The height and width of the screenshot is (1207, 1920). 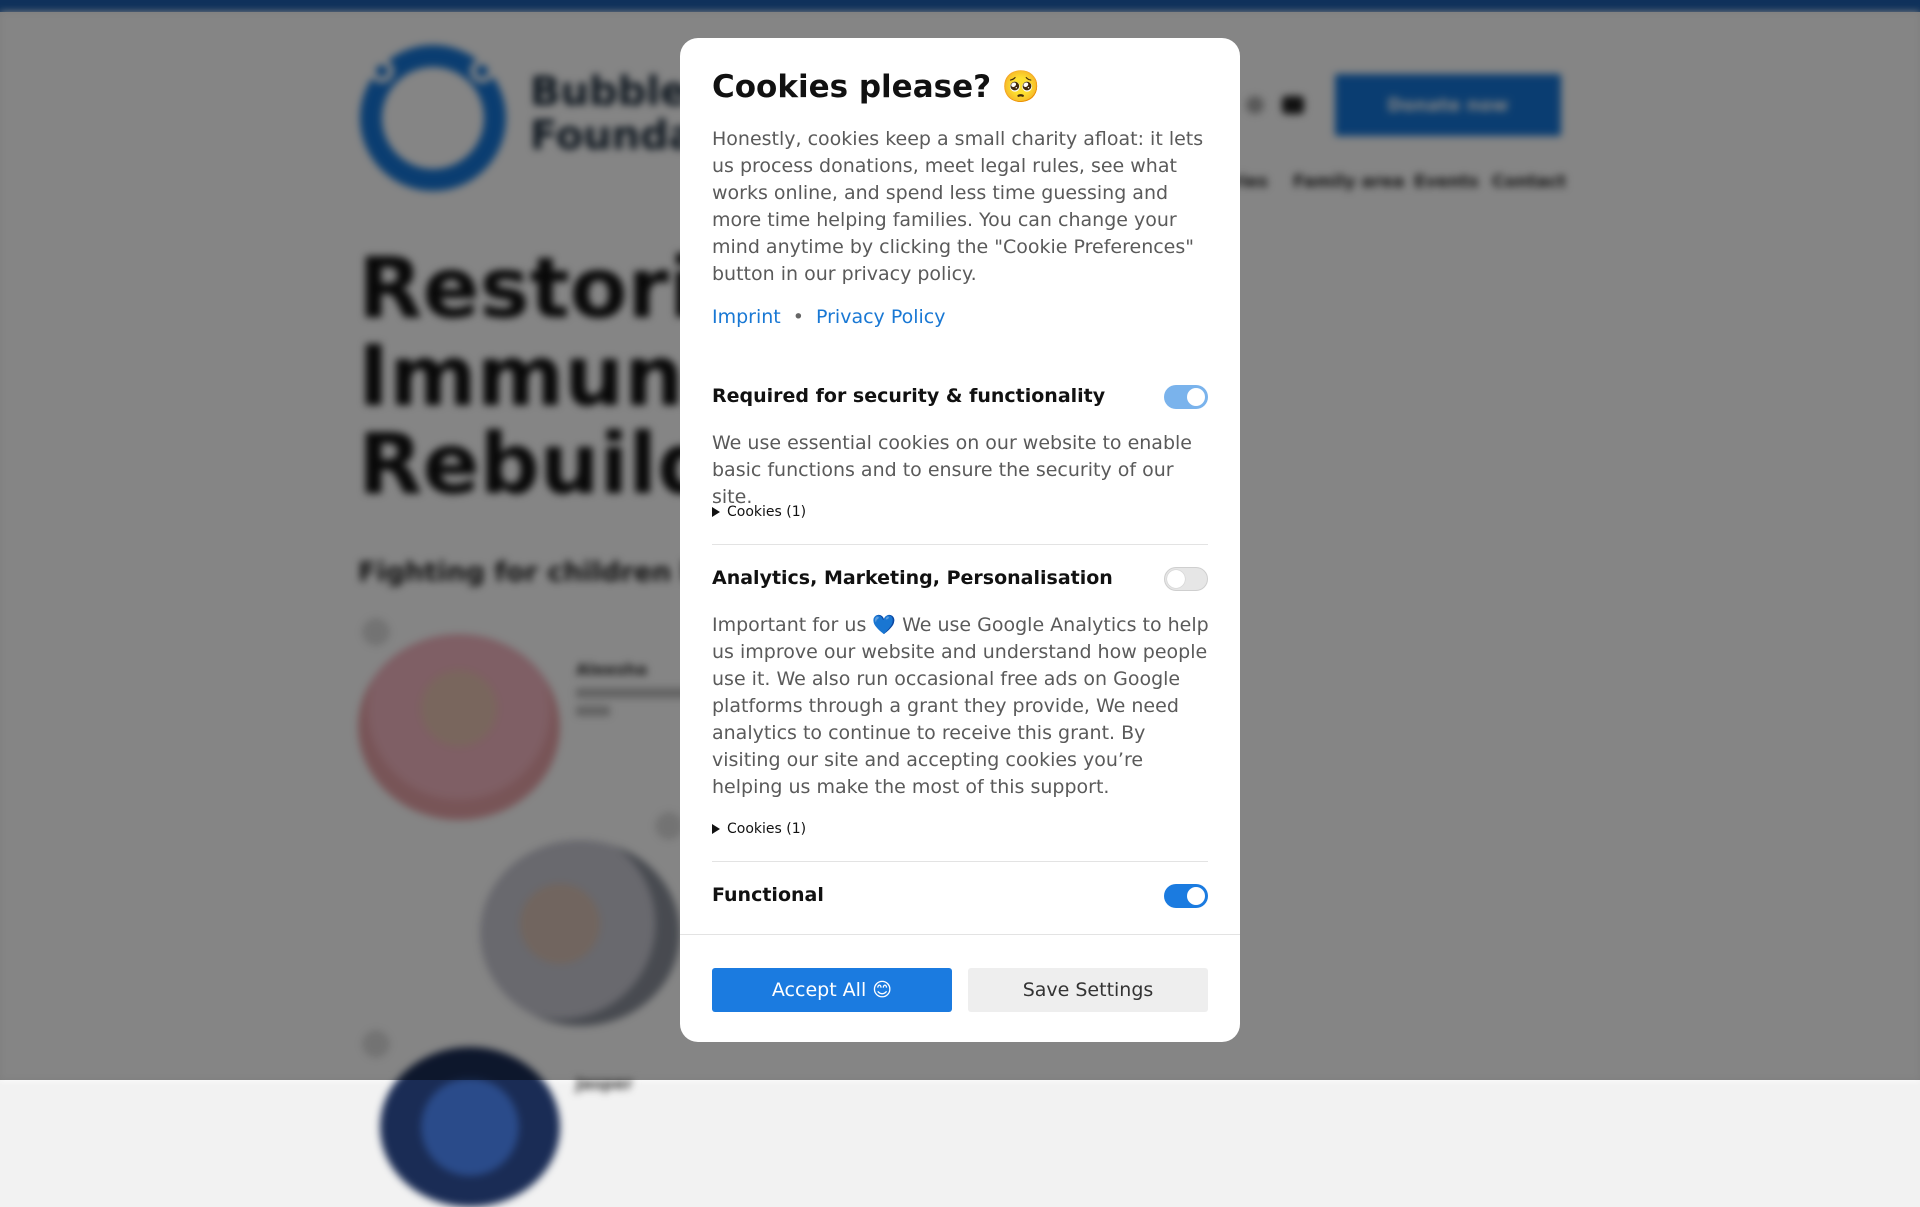 I want to click on privacy-policy-link: Privacy Policy, so click(x=880, y=317).